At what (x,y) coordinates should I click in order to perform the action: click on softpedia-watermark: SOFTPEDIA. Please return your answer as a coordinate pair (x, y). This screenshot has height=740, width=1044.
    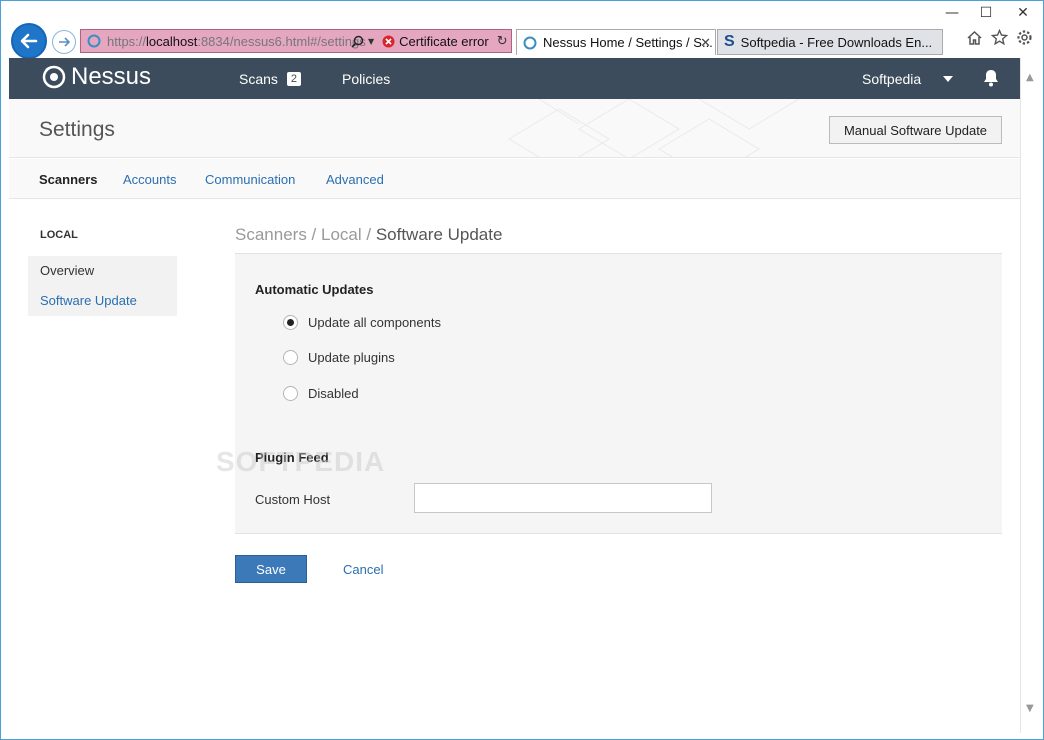
    Looking at the image, I should click on (301, 461).